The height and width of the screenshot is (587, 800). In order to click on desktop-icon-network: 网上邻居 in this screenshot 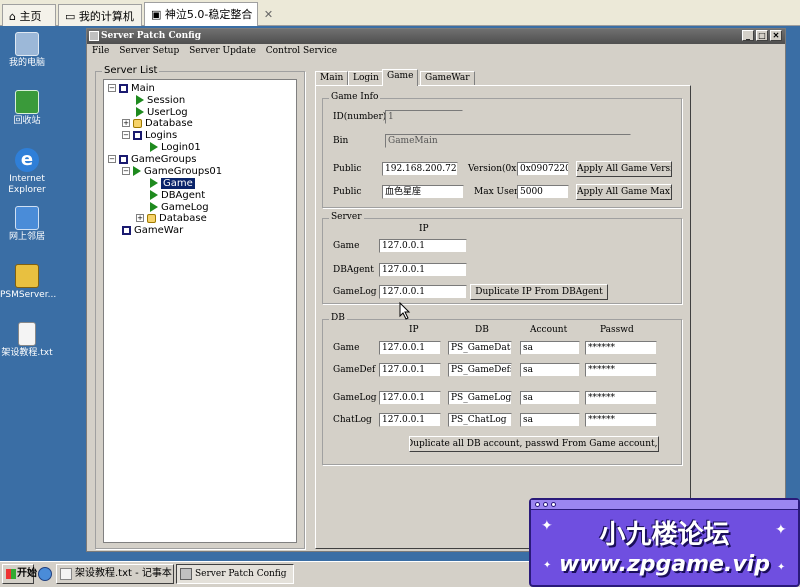, I will do `click(27, 224)`.